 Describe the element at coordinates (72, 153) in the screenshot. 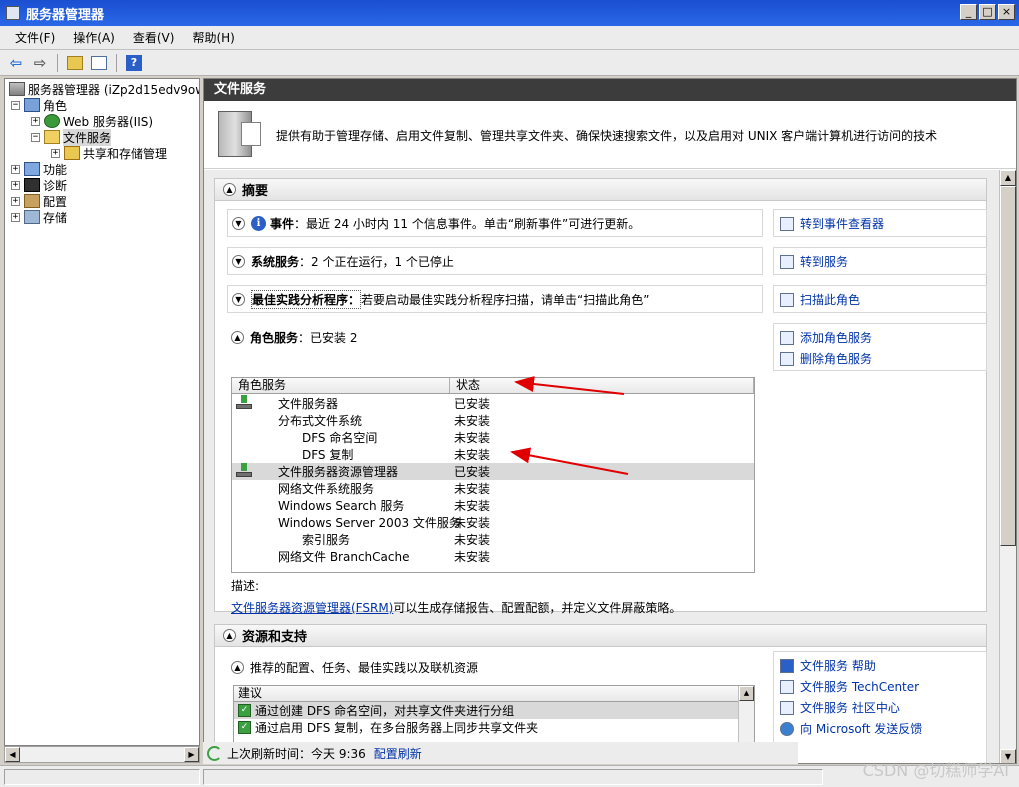

I see `share-storage-icon` at that location.